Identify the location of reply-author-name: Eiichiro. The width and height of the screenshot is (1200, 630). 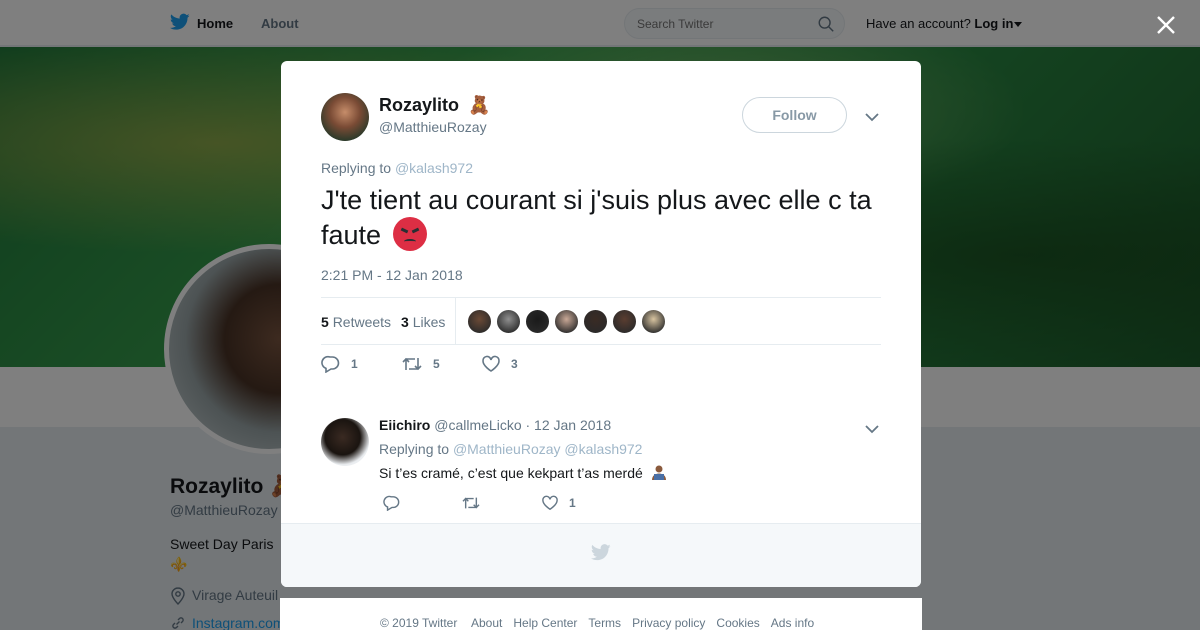
(404, 425).